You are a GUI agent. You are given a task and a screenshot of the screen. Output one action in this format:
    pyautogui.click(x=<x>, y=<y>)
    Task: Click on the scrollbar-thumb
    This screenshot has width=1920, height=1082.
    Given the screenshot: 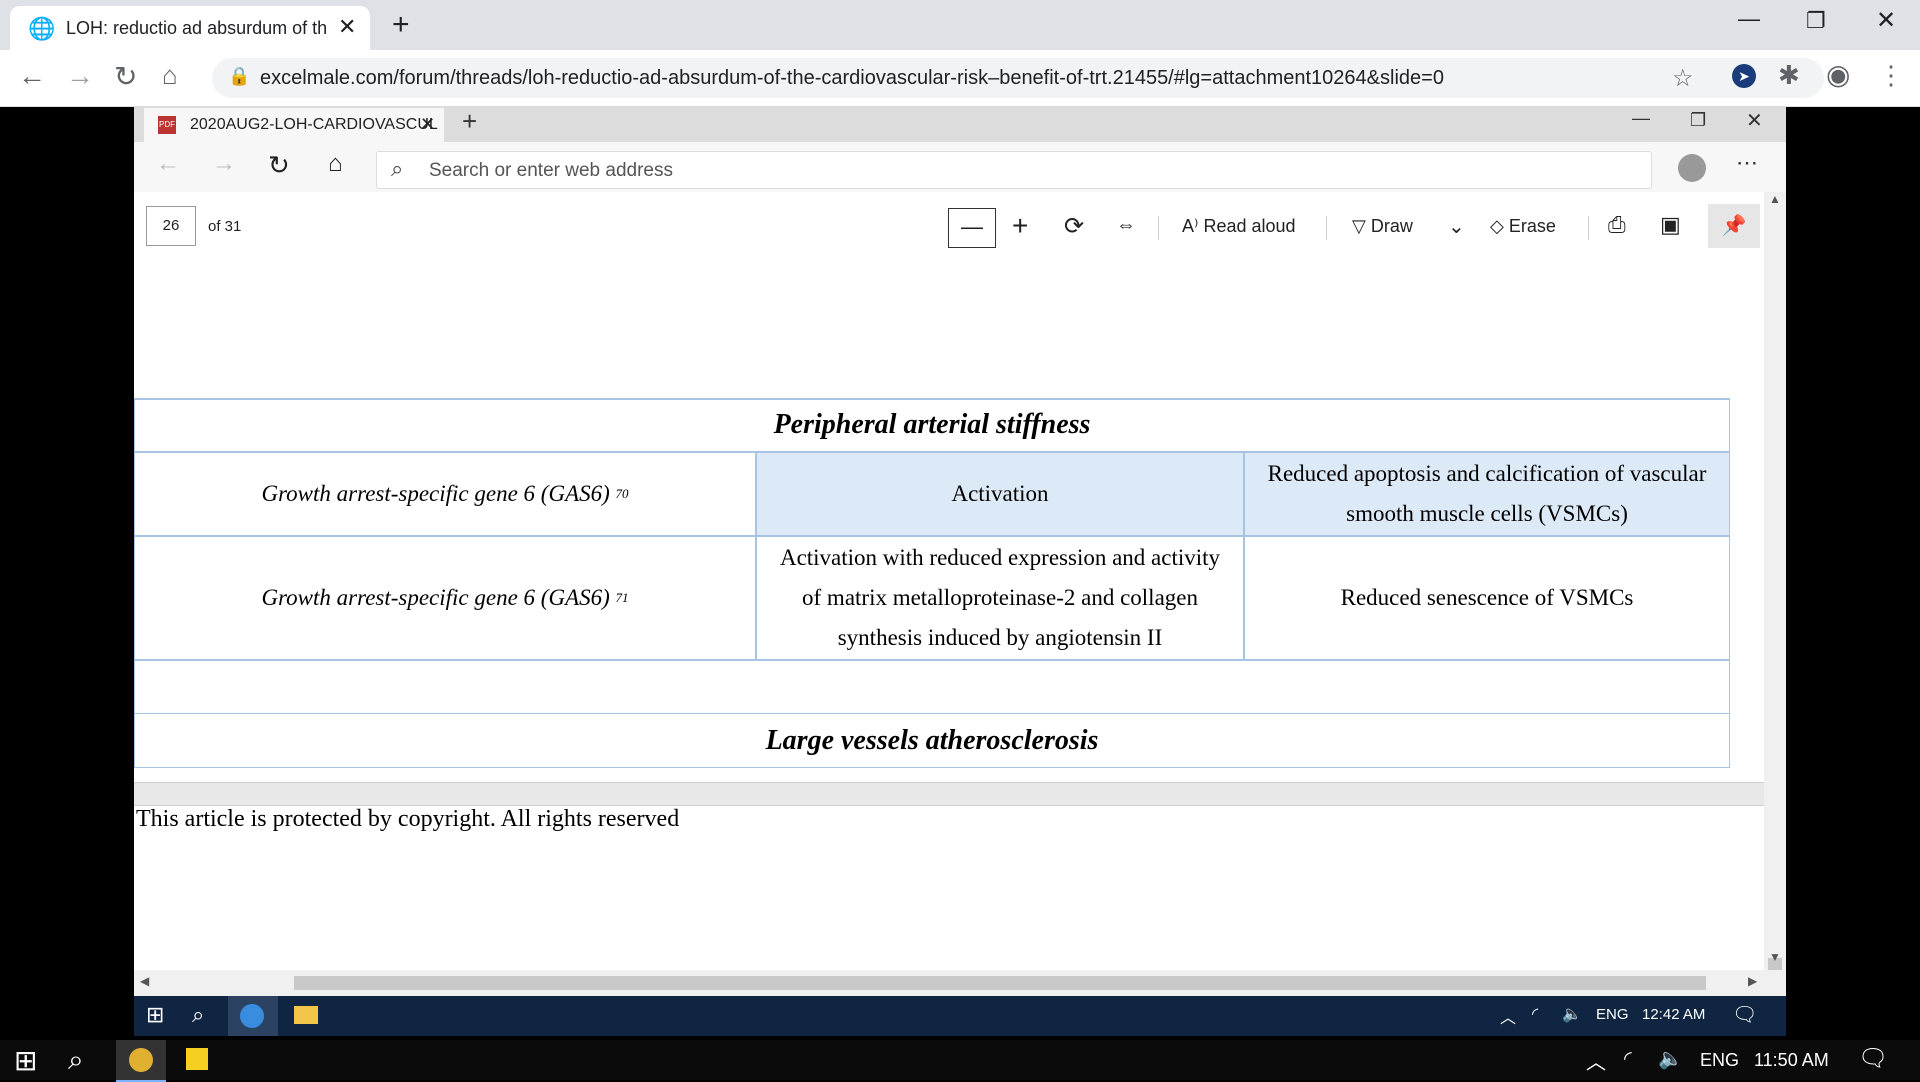 What is the action you would take?
    pyautogui.click(x=1000, y=983)
    